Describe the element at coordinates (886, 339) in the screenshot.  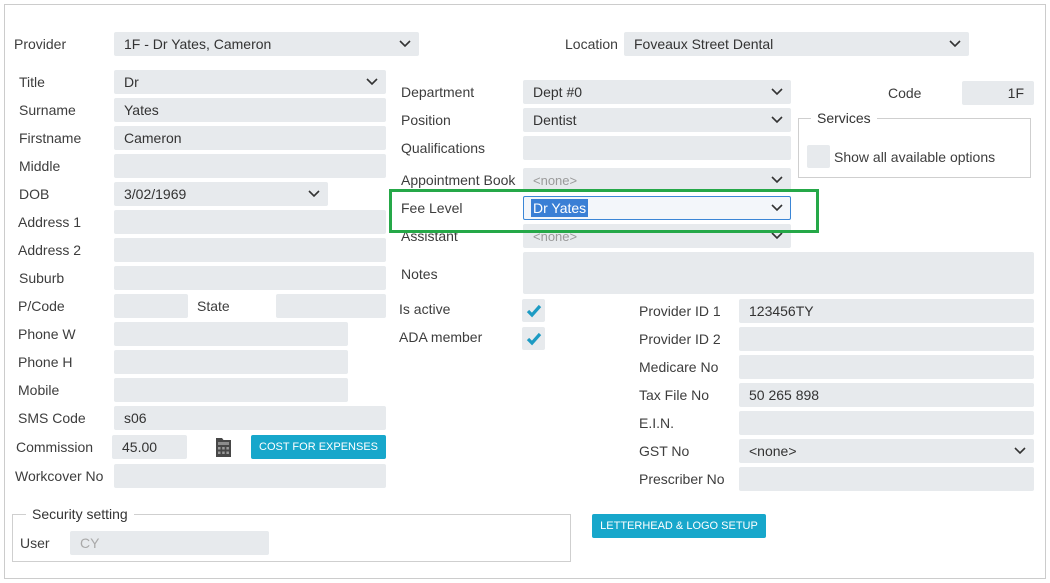
I see `provider-id-2-field` at that location.